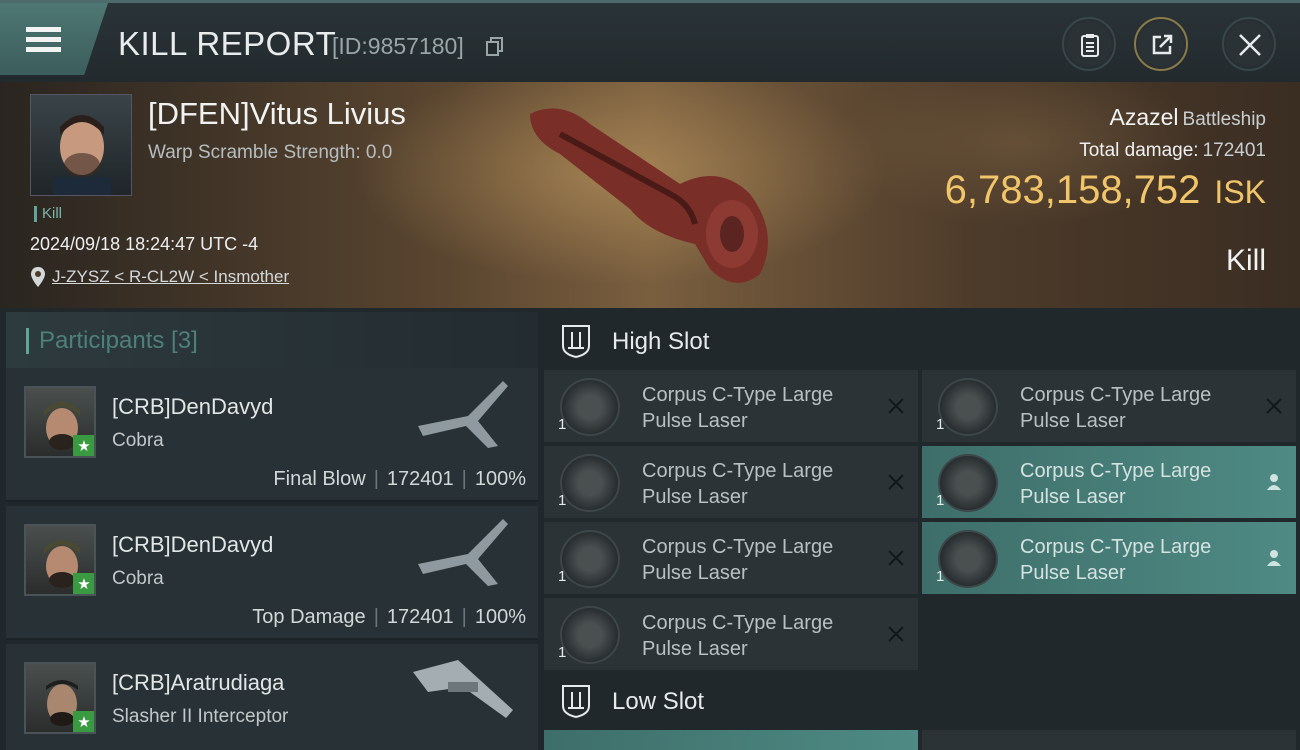 This screenshot has height=750, width=1300. Describe the element at coordinates (38, 277) in the screenshot. I see `location-pin-icon` at that location.